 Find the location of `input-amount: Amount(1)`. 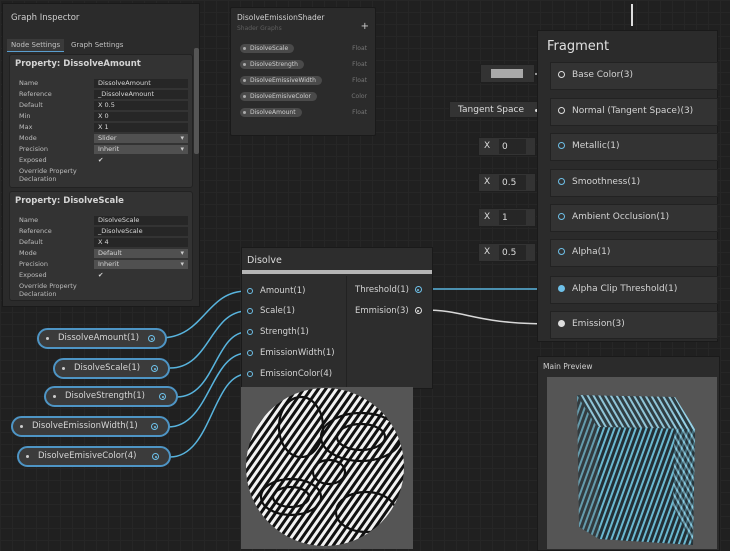

input-amount: Amount(1) is located at coordinates (276, 291).